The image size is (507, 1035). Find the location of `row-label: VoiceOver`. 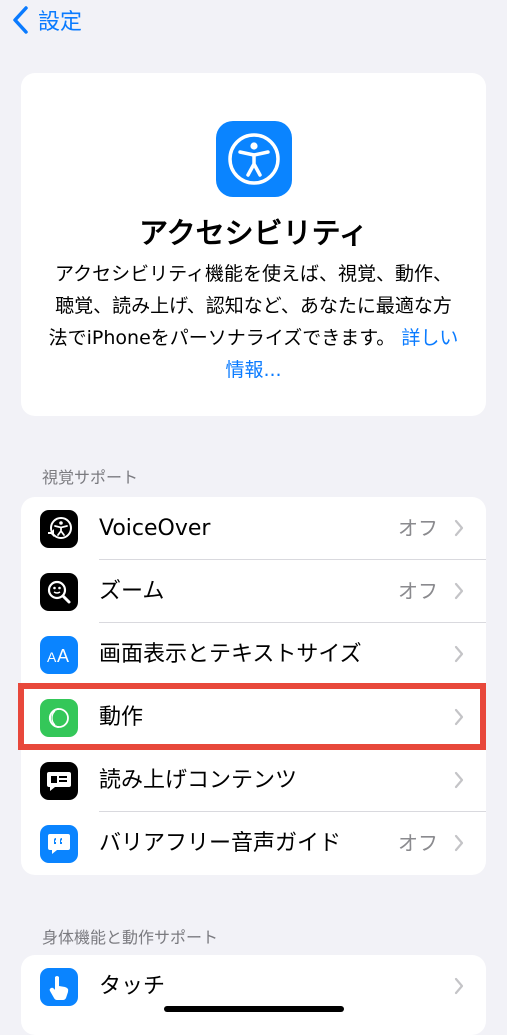

row-label: VoiceOver is located at coordinates (155, 528).